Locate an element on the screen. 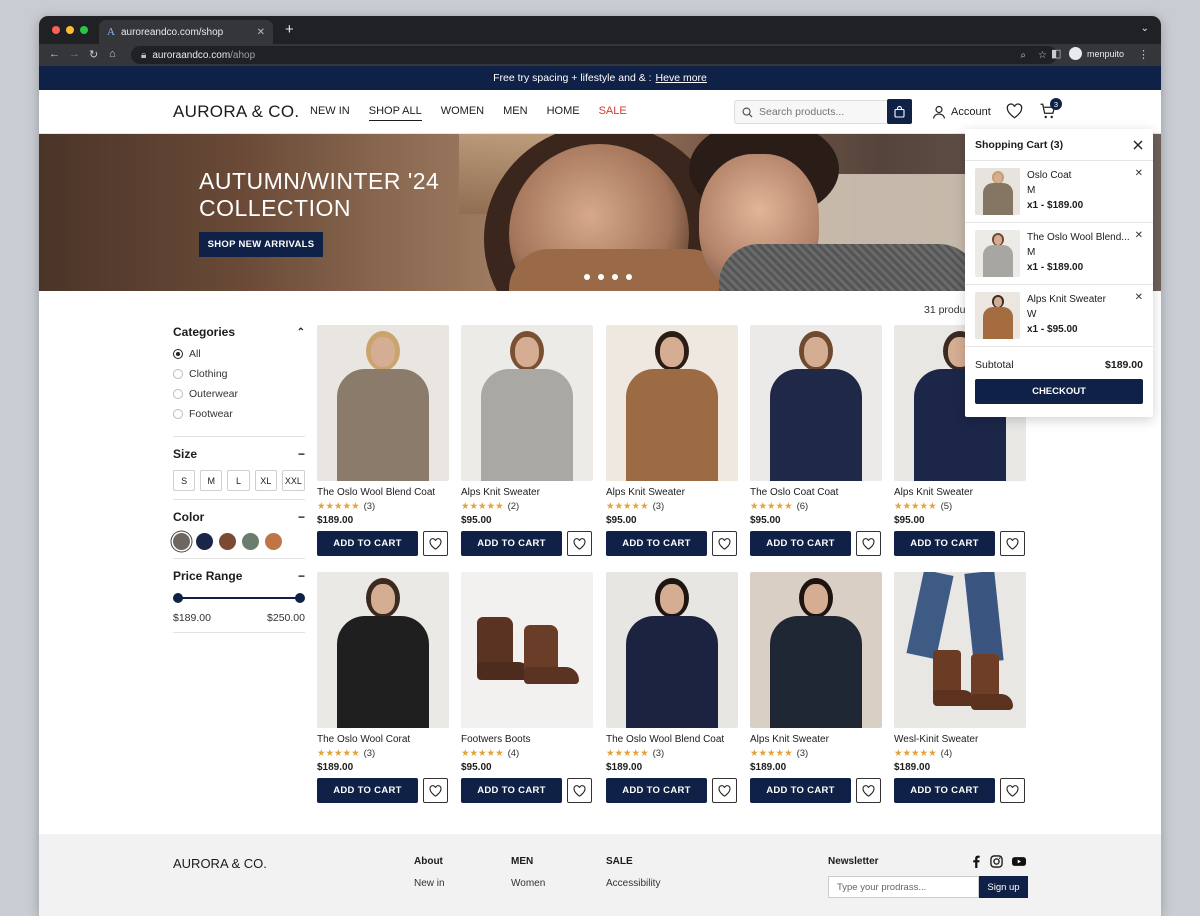  price-slider is located at coordinates (239, 598).